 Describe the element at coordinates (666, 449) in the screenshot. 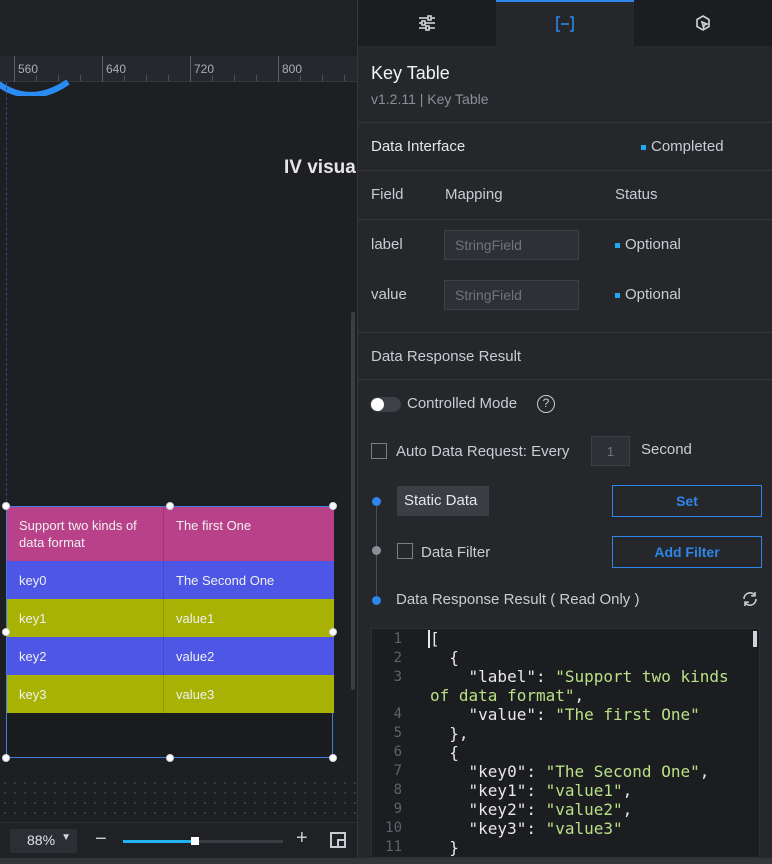

I see `auto-request-unit: Second` at that location.